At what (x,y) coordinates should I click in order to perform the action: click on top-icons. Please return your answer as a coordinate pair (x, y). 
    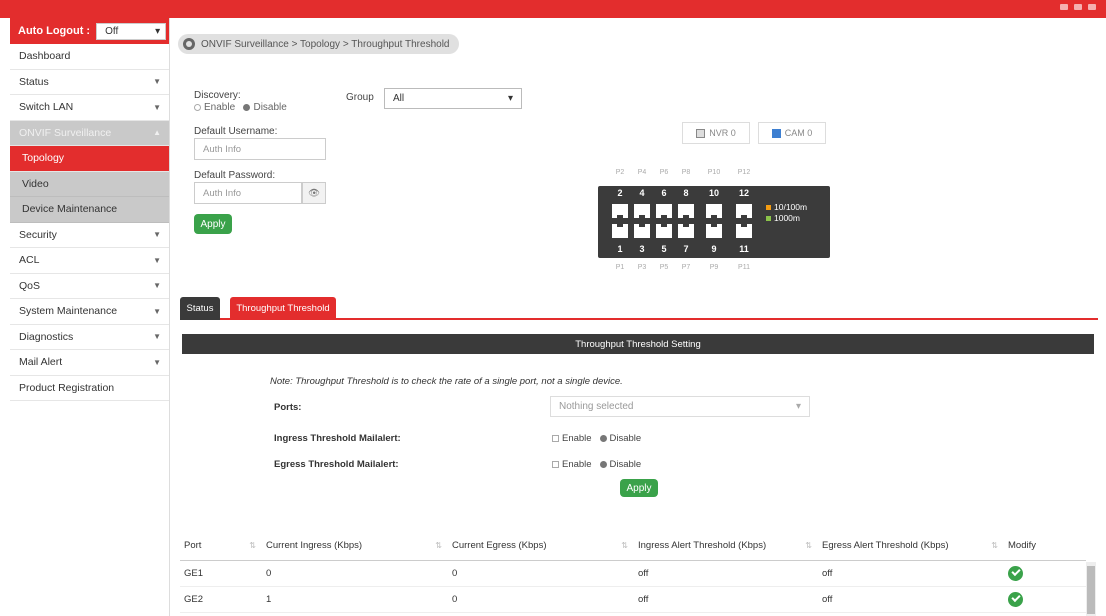
    Looking at the image, I should click on (1078, 7).